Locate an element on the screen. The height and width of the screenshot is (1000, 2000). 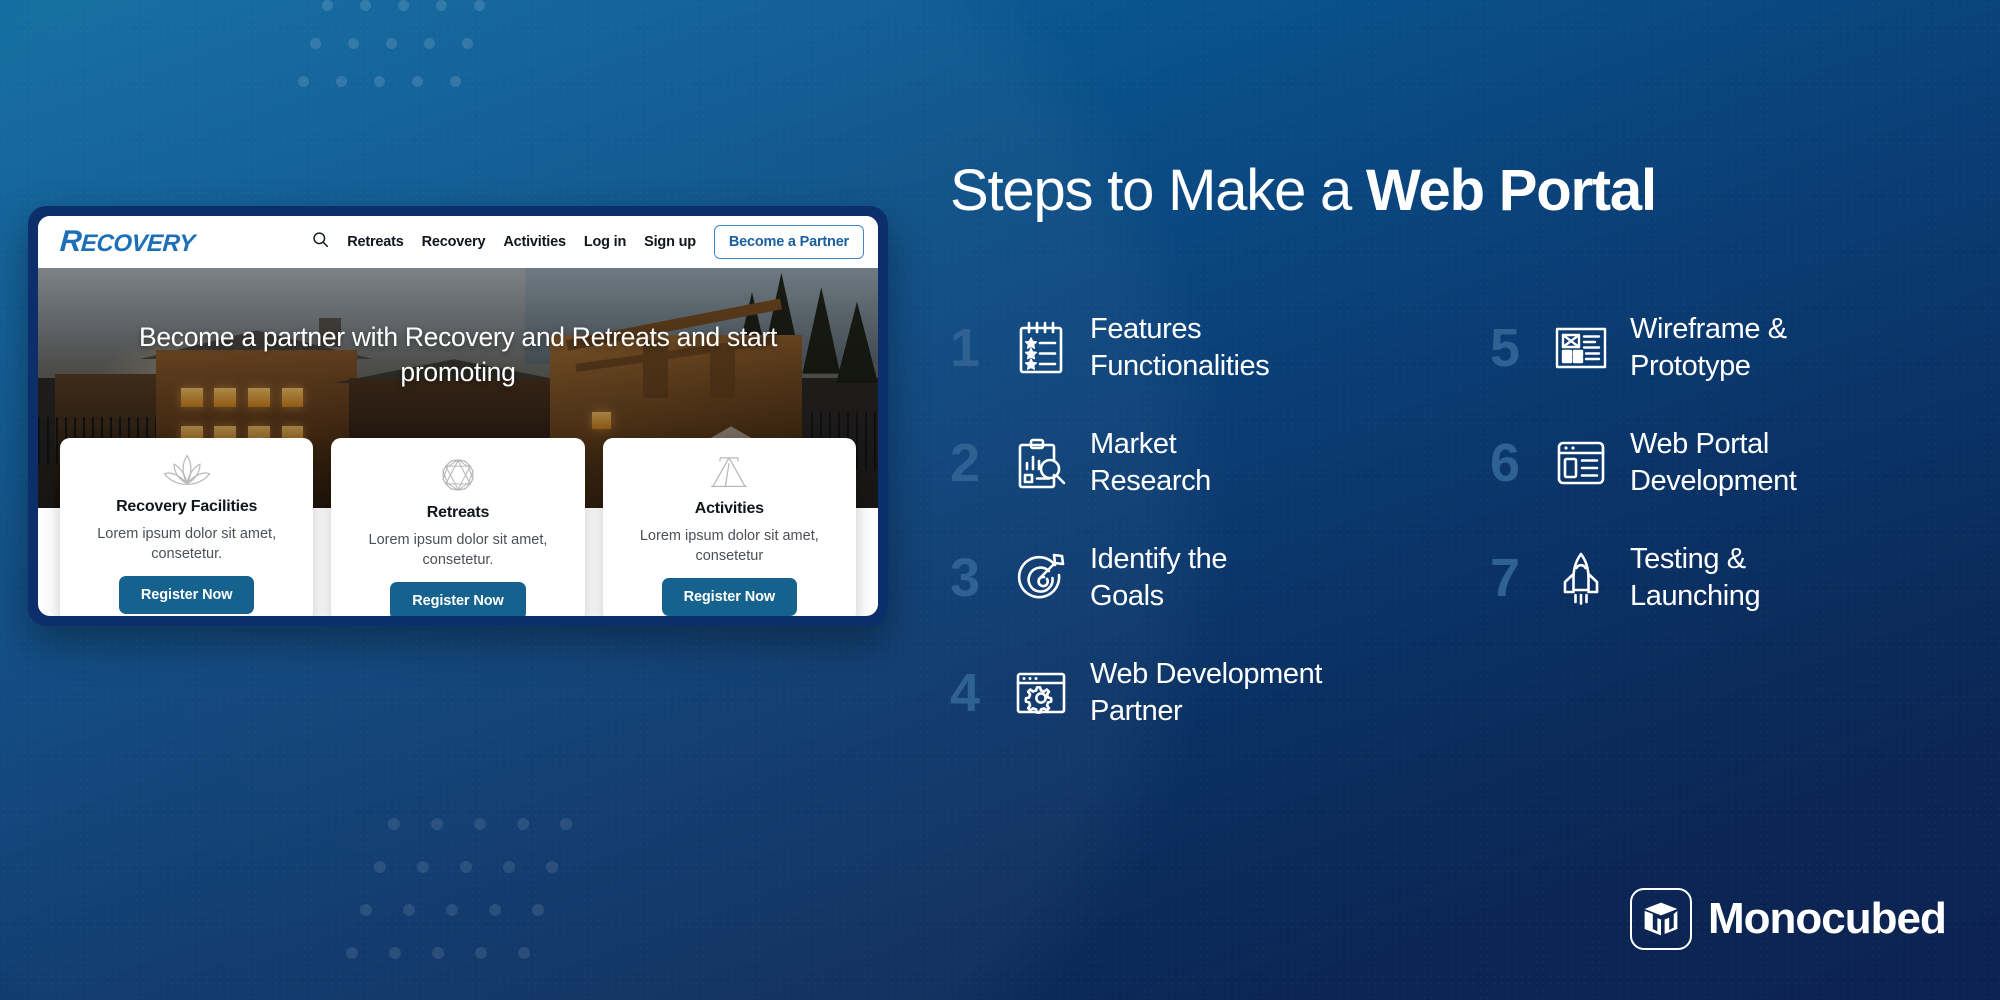
step-item-6: 6 Web Portal Development is located at coordinates (1740, 462).